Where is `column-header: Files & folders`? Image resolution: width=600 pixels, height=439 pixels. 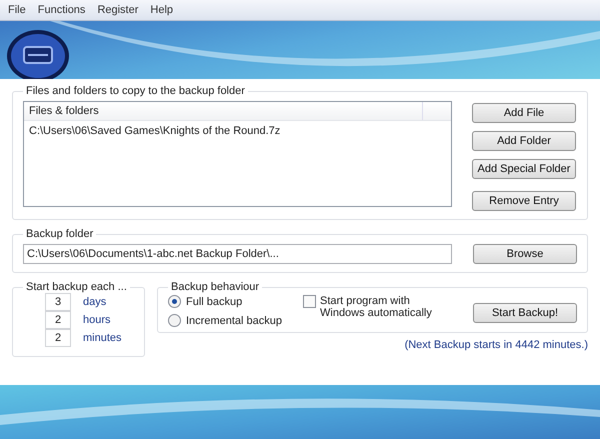 column-header: Files & folders is located at coordinates (237, 111).